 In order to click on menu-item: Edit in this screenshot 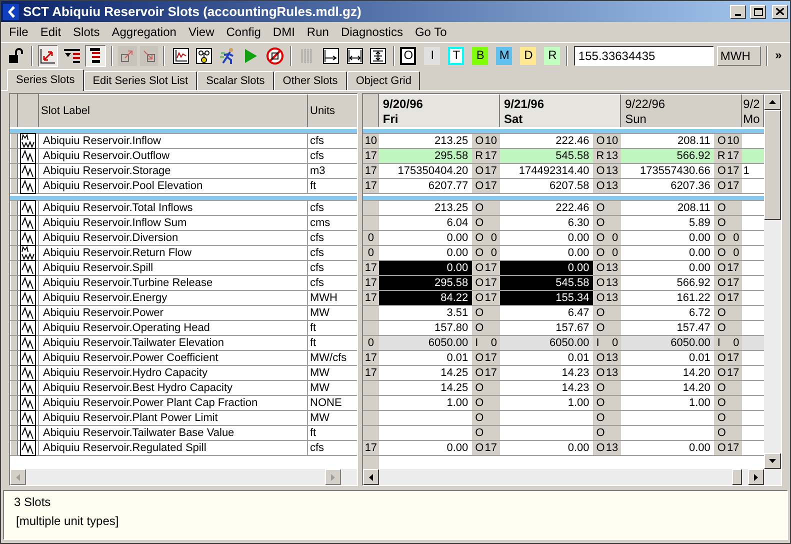, I will do `click(51, 32)`.